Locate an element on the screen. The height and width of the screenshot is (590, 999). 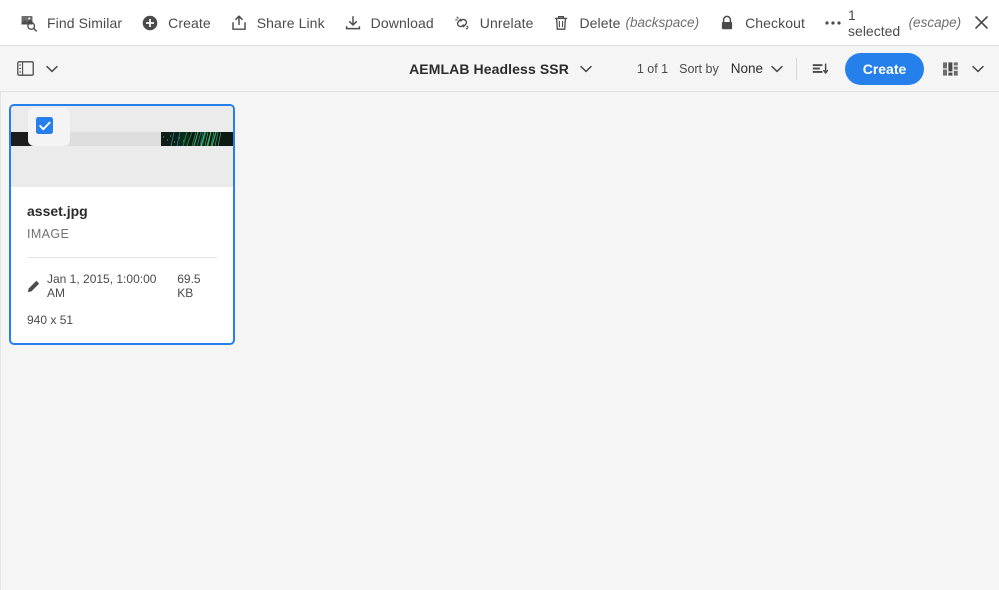
sort-order-icon is located at coordinates (820, 68).